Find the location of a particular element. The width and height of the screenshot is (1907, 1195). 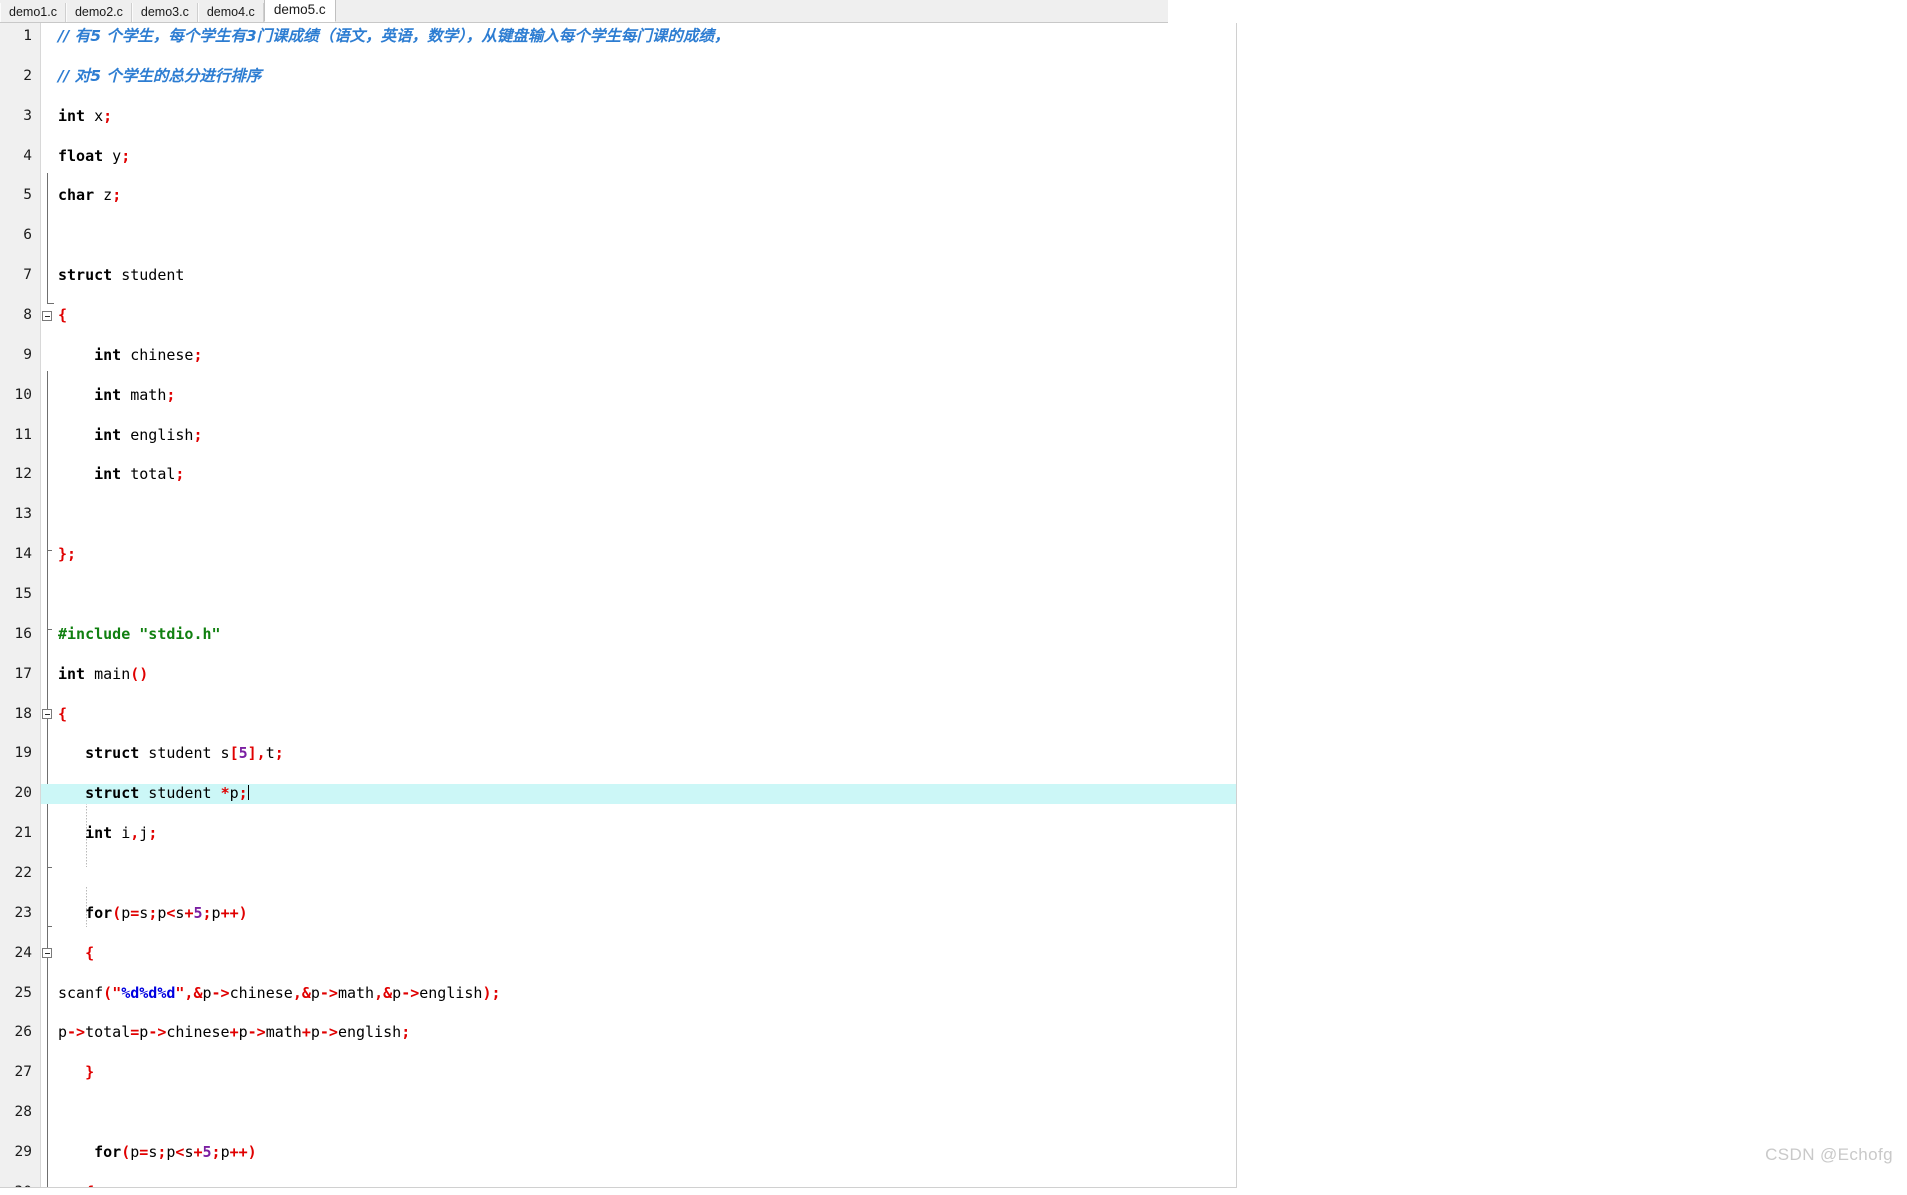

code-line: 16 #include "stdio.h" is located at coordinates (618, 635).